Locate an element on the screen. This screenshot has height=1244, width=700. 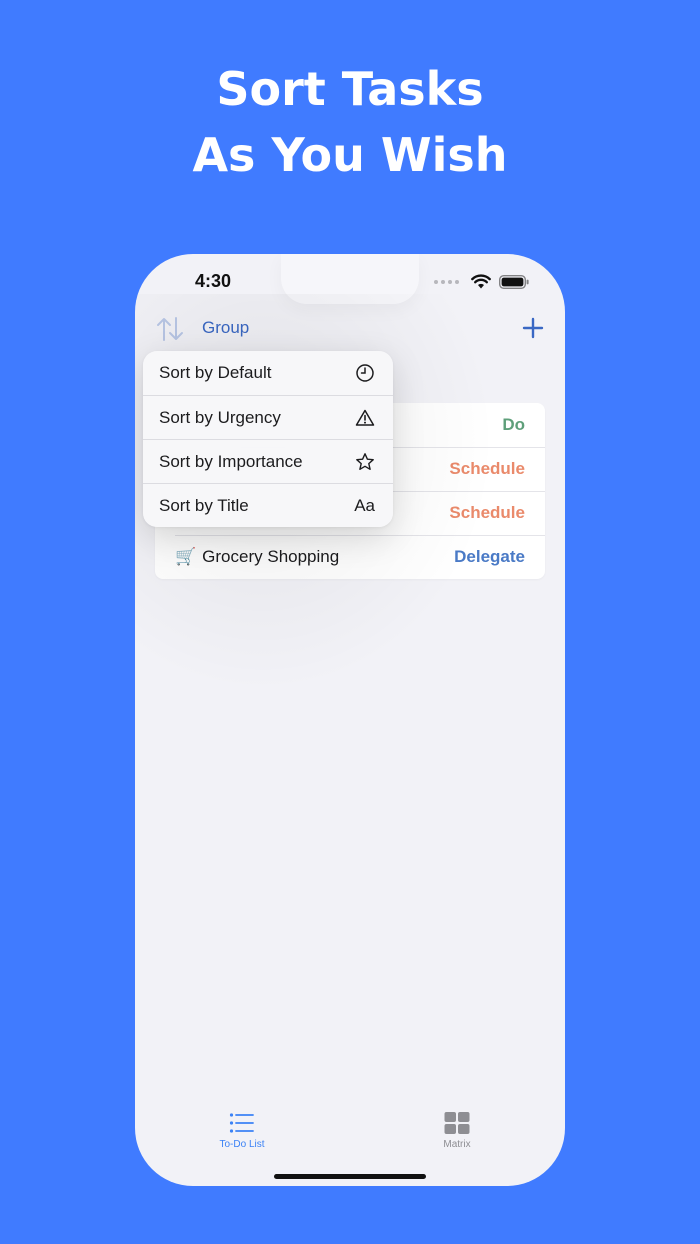
text-aa-icon: Aa is located at coordinates (364, 505).